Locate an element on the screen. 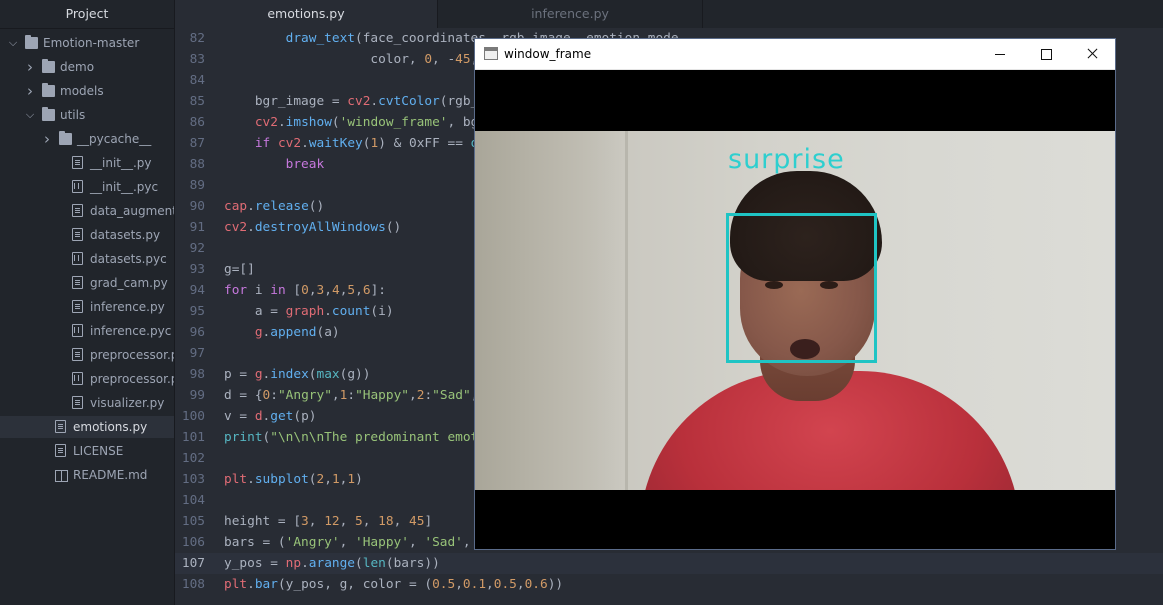  line-number: 105 is located at coordinates (193, 521).